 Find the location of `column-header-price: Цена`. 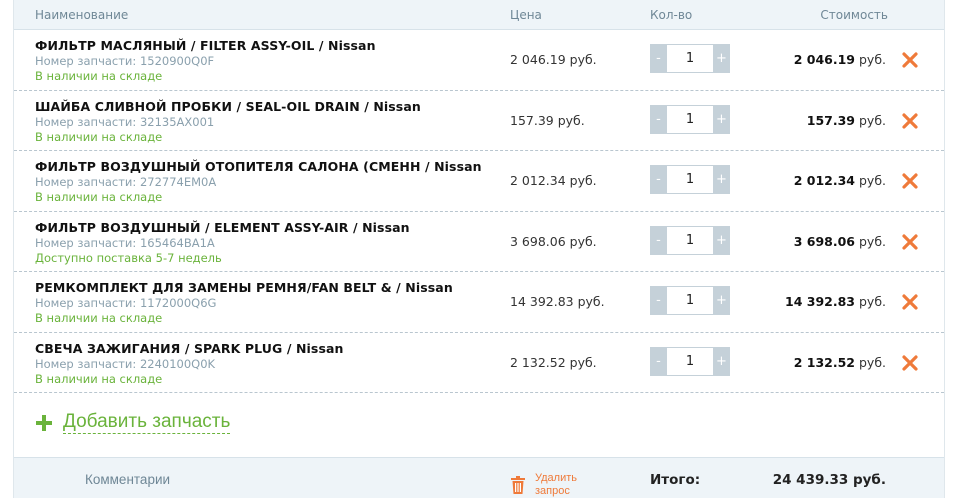

column-header-price: Цена is located at coordinates (526, 15).